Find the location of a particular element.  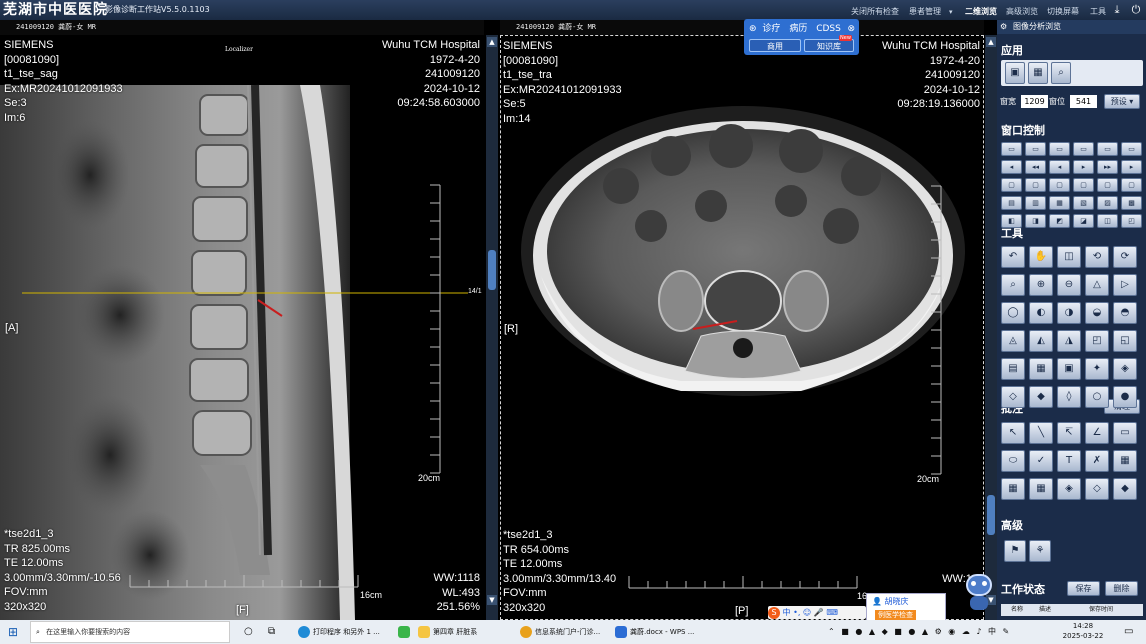

window-control-22-icon: ▧ is located at coordinates (1083, 203).